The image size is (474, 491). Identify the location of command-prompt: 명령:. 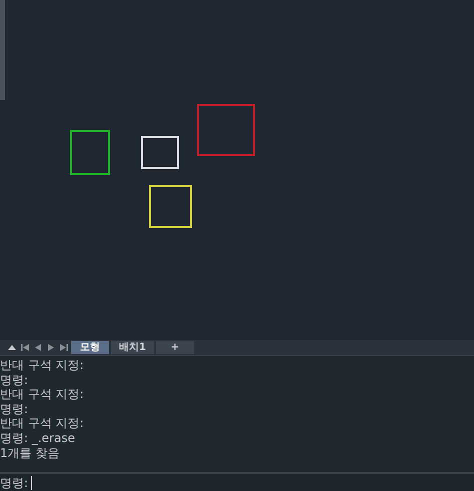
(14, 482).